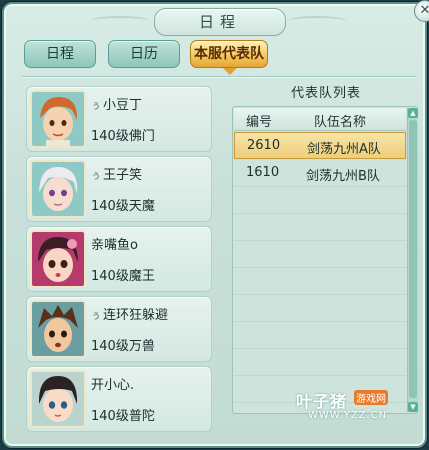 Image resolution: width=429 pixels, height=450 pixels. I want to click on team-id: 2610, so click(264, 145).